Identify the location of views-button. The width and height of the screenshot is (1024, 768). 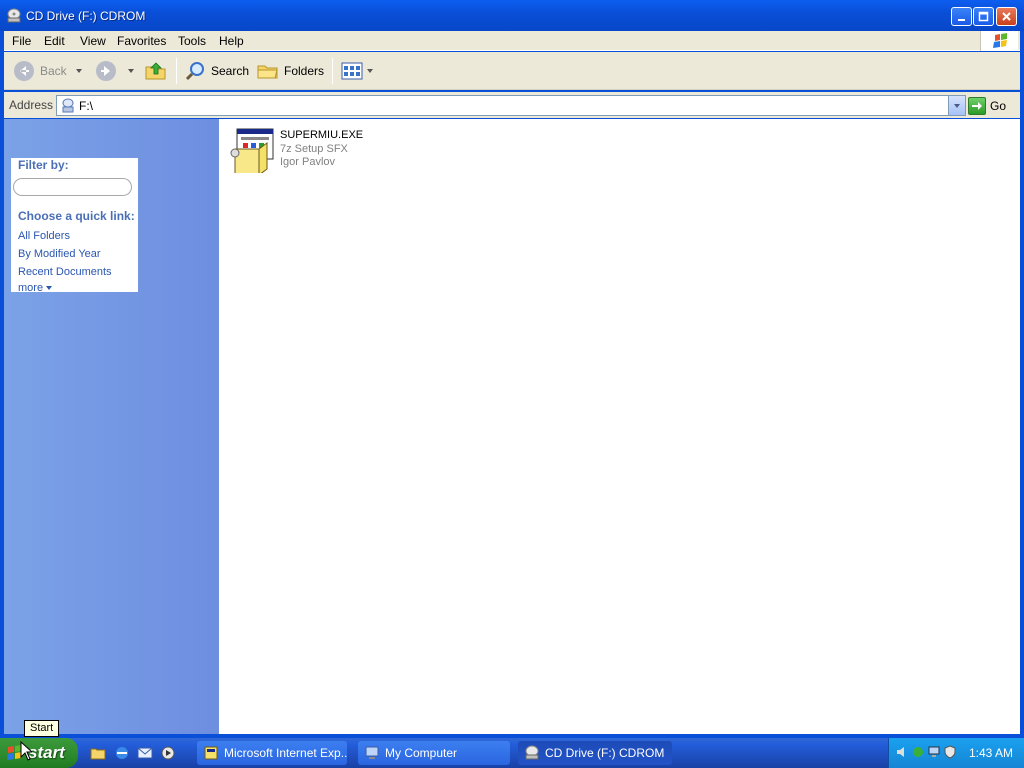
(356, 71).